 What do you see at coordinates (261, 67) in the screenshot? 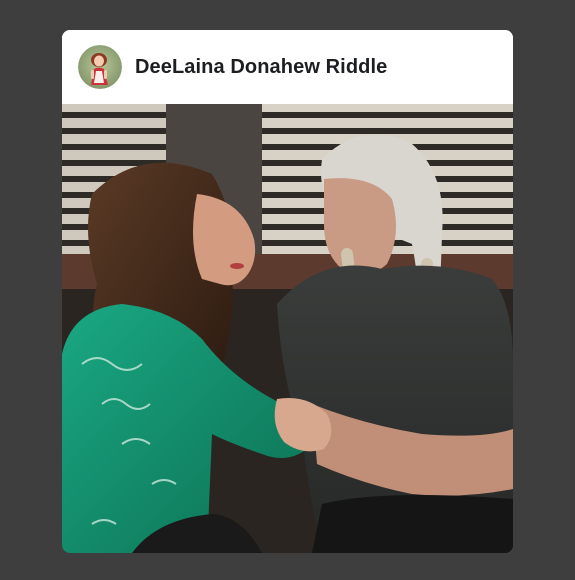
I see `post-author-name: DeeLaina Donahew Riddle` at bounding box center [261, 67].